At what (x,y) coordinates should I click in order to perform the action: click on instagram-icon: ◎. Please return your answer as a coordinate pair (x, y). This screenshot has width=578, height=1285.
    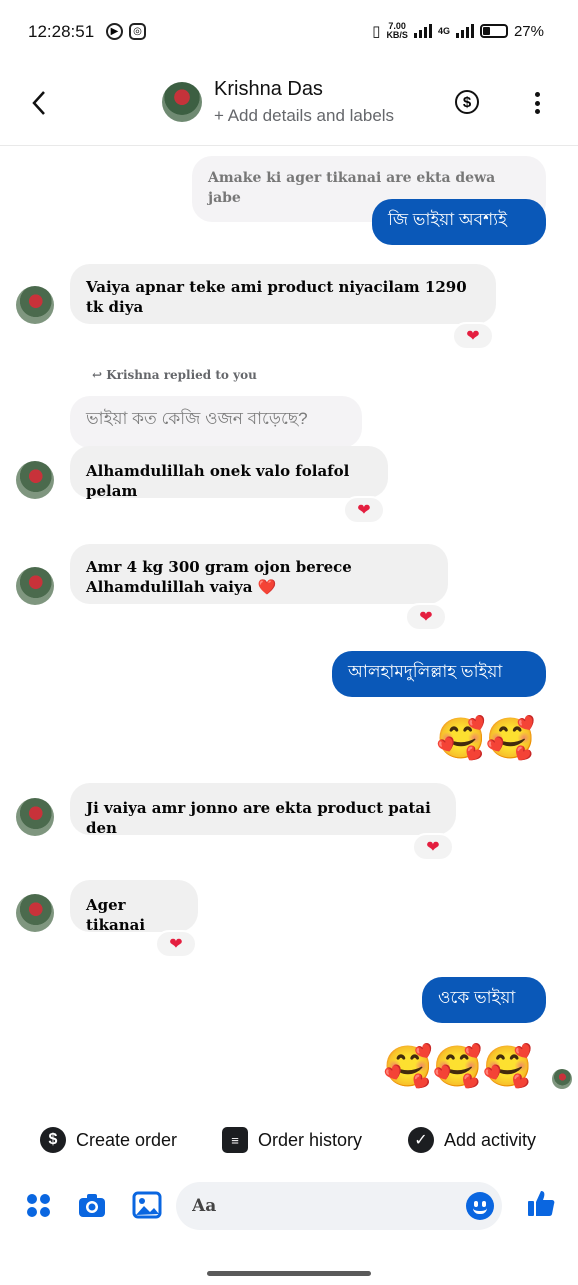
    Looking at the image, I should click on (137, 31).